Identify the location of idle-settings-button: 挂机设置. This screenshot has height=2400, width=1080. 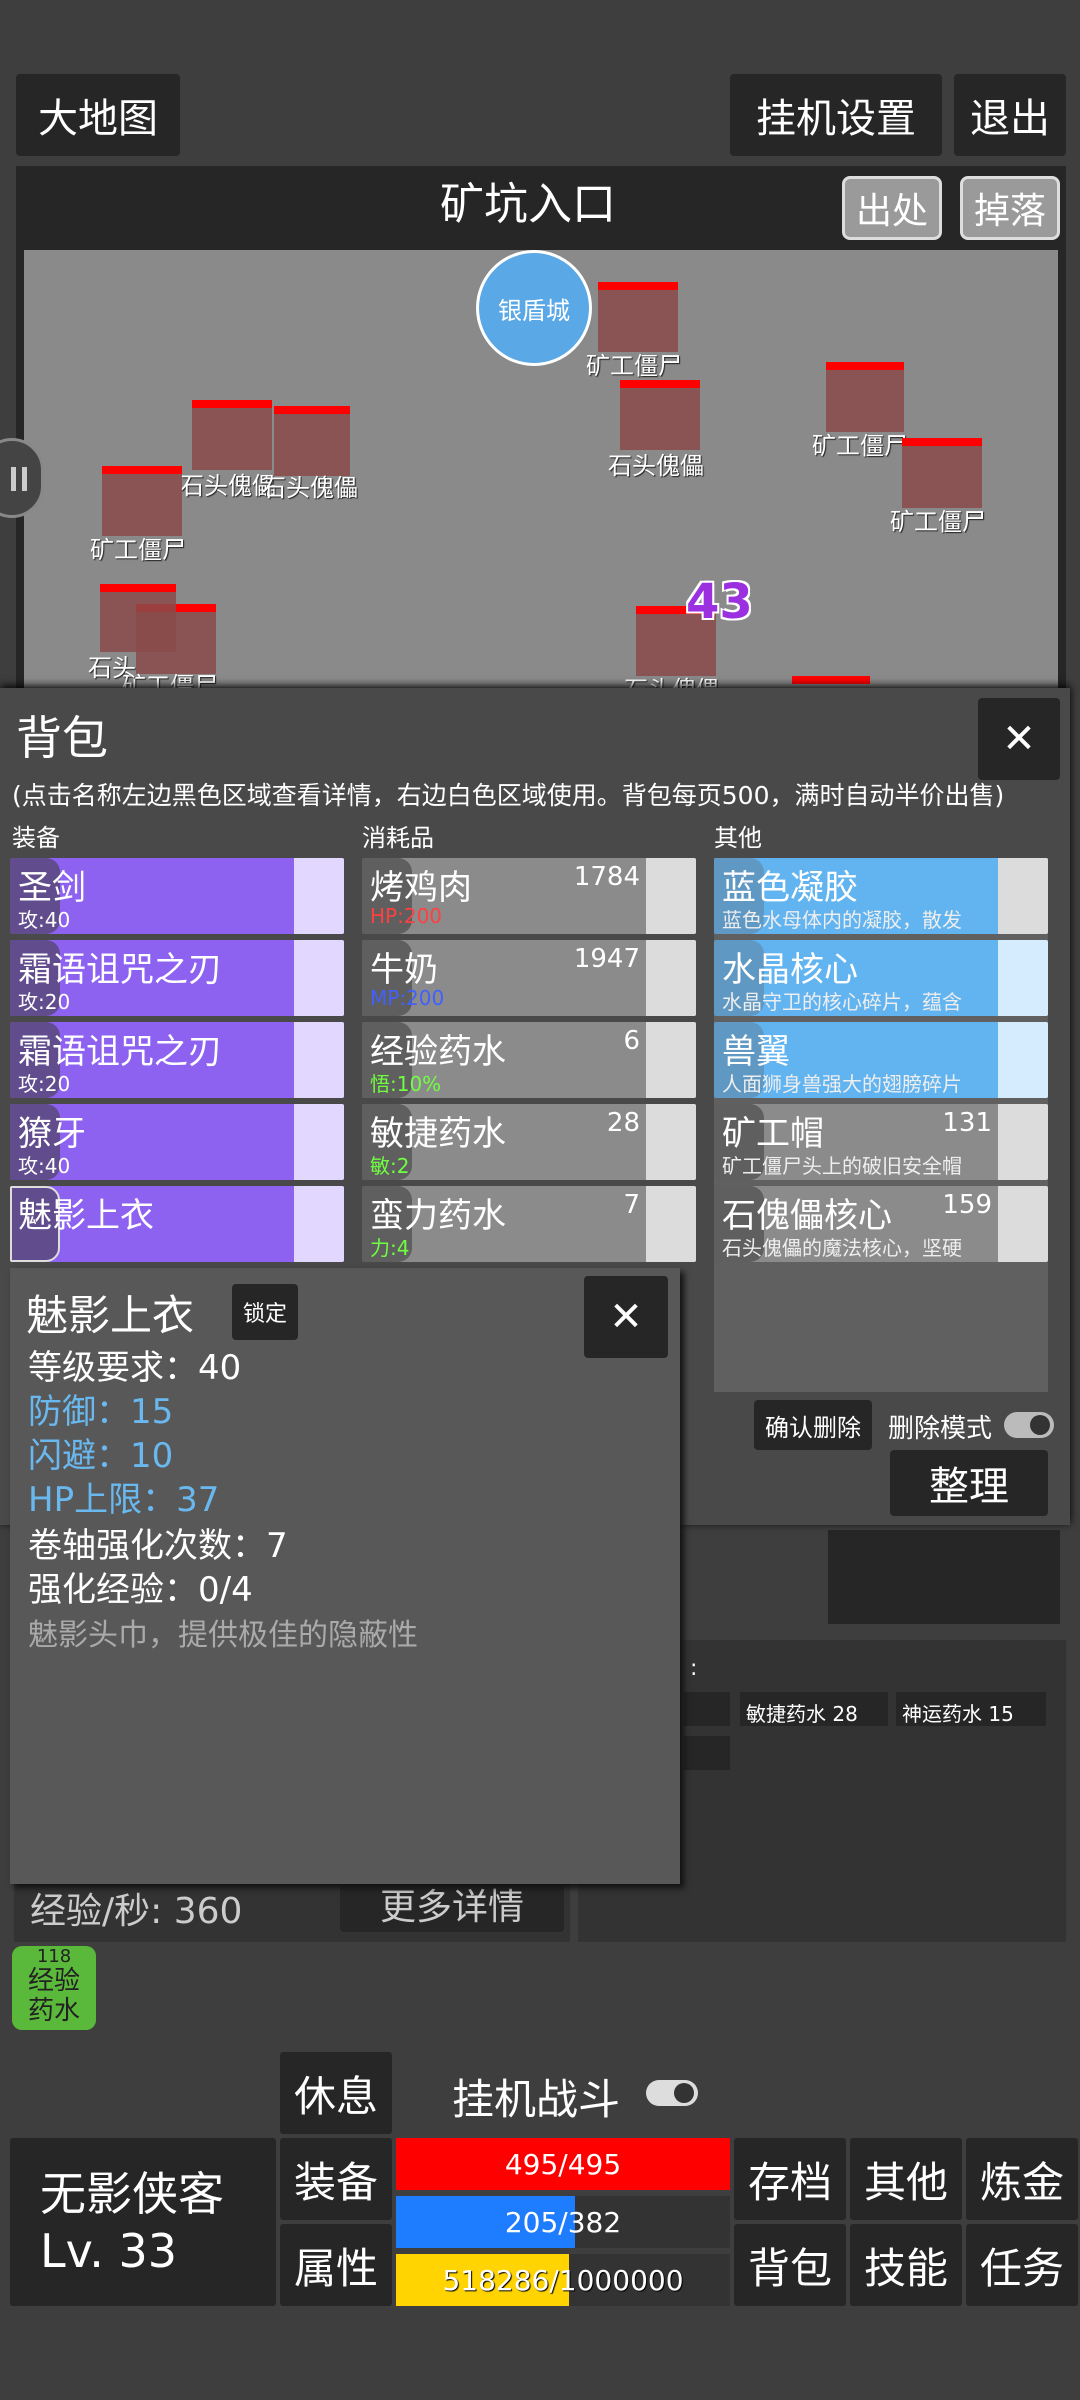
(836, 115).